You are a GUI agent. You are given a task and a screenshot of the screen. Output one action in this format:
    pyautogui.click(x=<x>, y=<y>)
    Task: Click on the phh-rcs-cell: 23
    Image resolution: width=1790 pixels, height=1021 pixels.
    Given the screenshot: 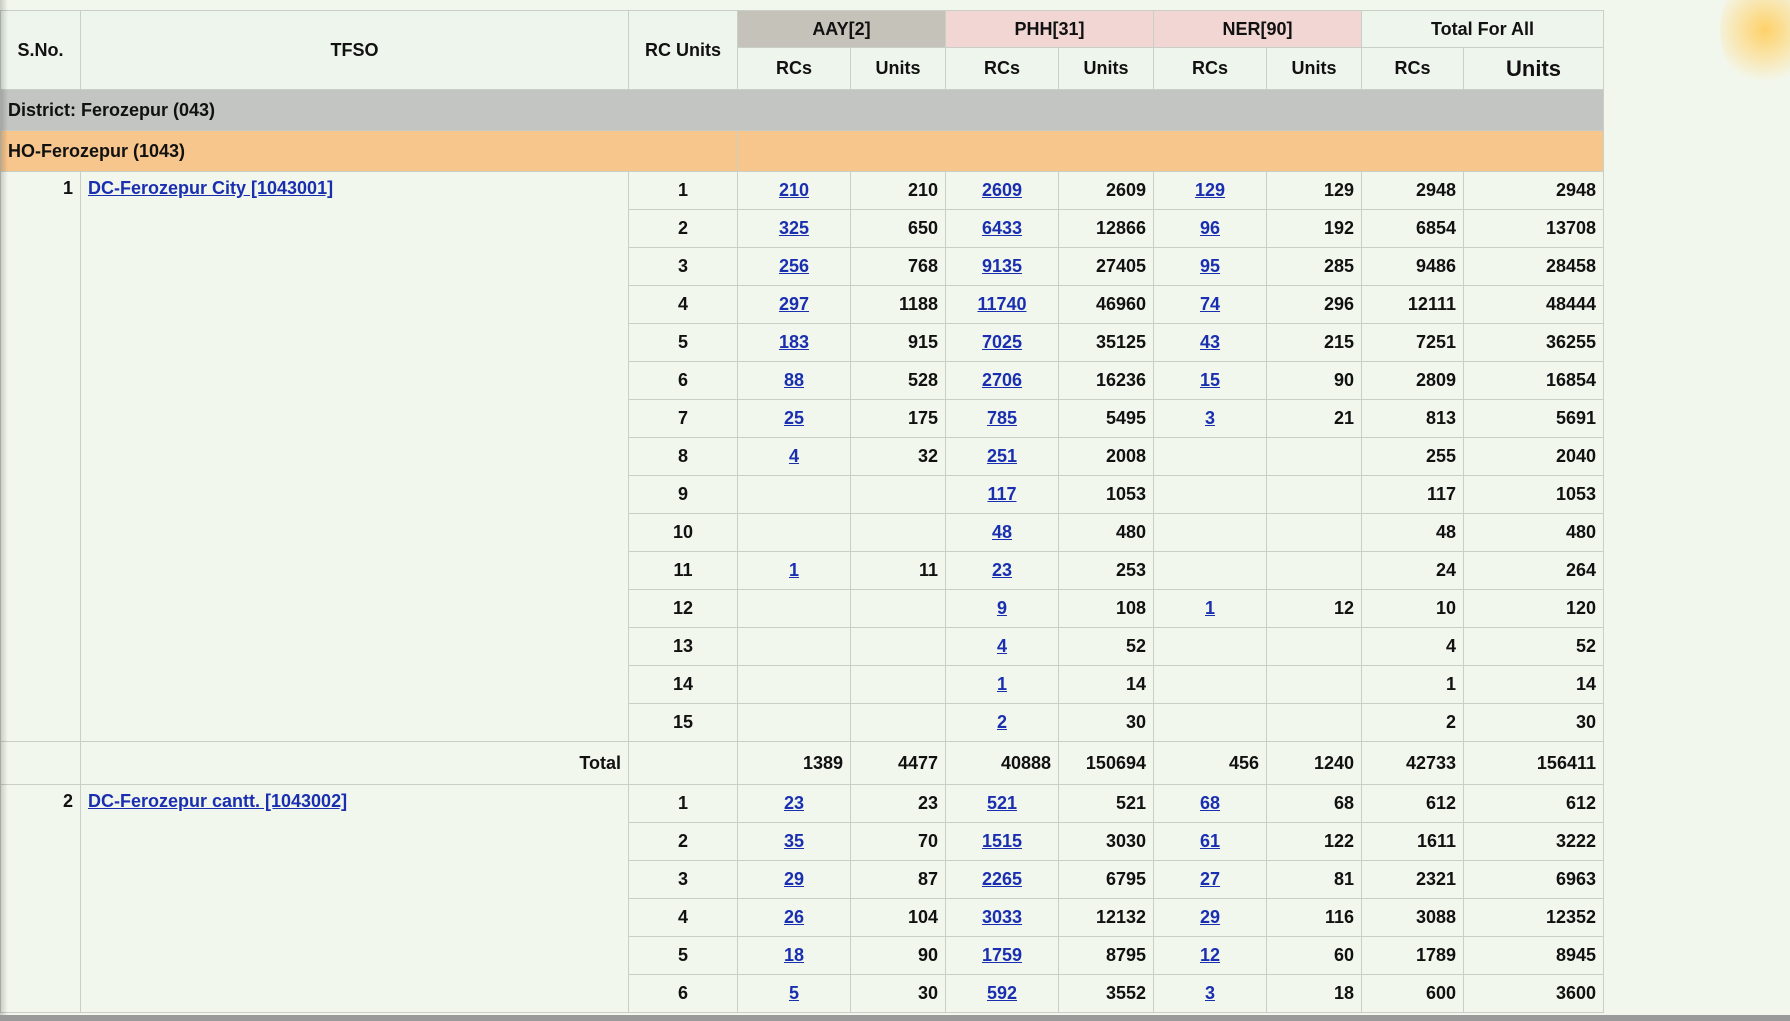 What is the action you would take?
    pyautogui.click(x=1002, y=570)
    